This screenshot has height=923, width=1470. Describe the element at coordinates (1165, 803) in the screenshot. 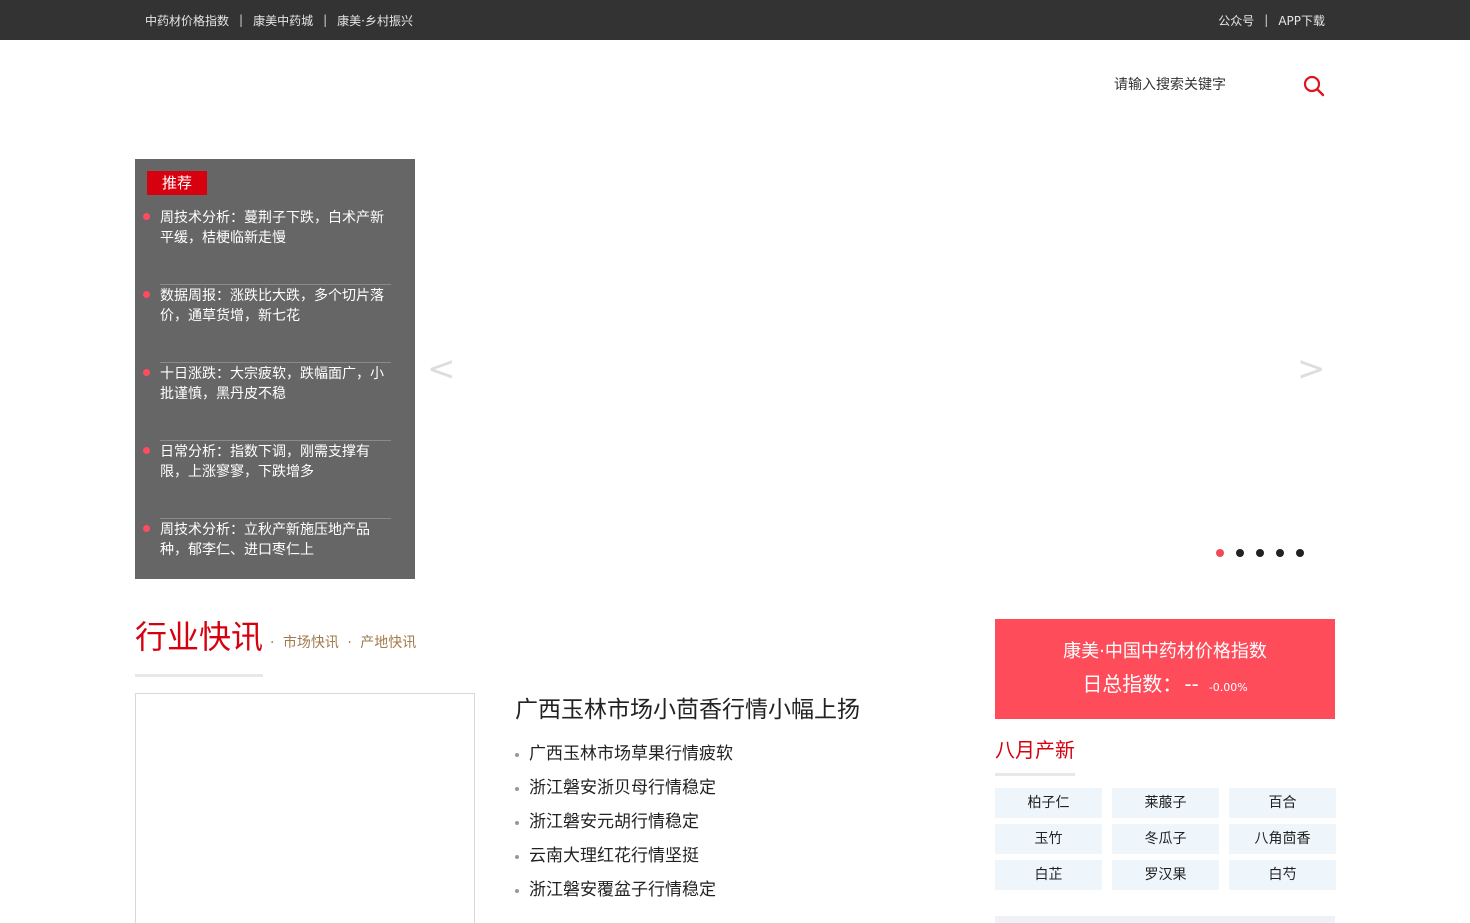

I see `herb-tag: 莱菔子` at that location.